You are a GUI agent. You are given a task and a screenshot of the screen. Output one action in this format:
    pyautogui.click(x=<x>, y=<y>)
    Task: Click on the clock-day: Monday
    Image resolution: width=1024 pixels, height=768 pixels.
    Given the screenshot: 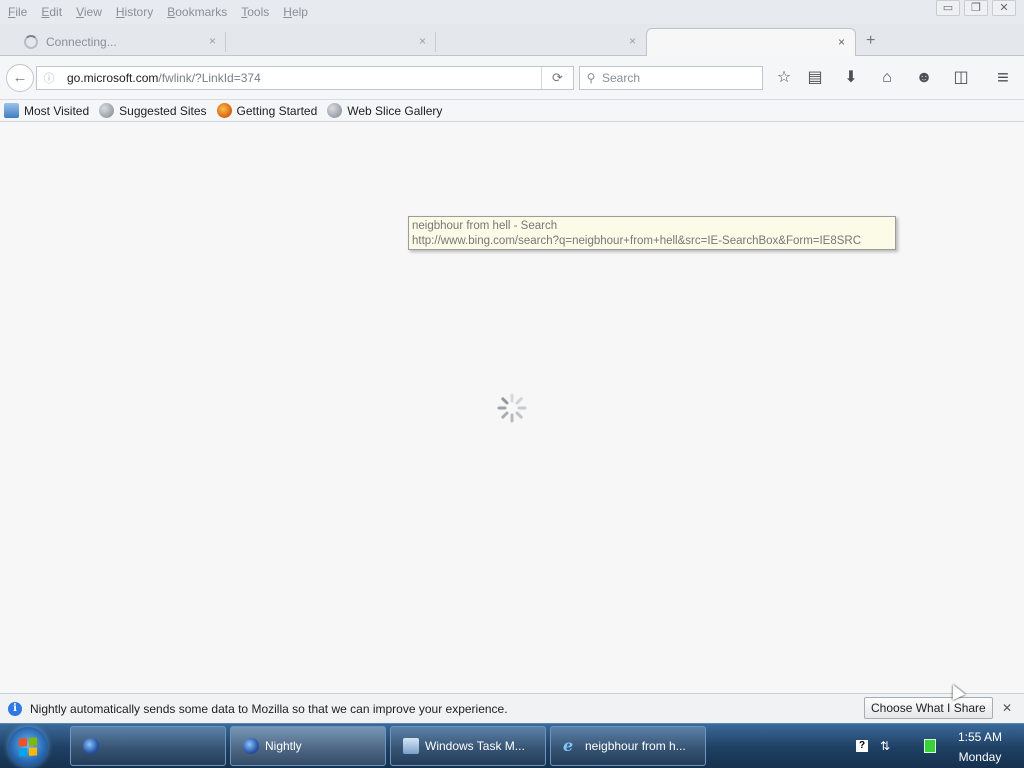 What is the action you would take?
    pyautogui.click(x=980, y=757)
    